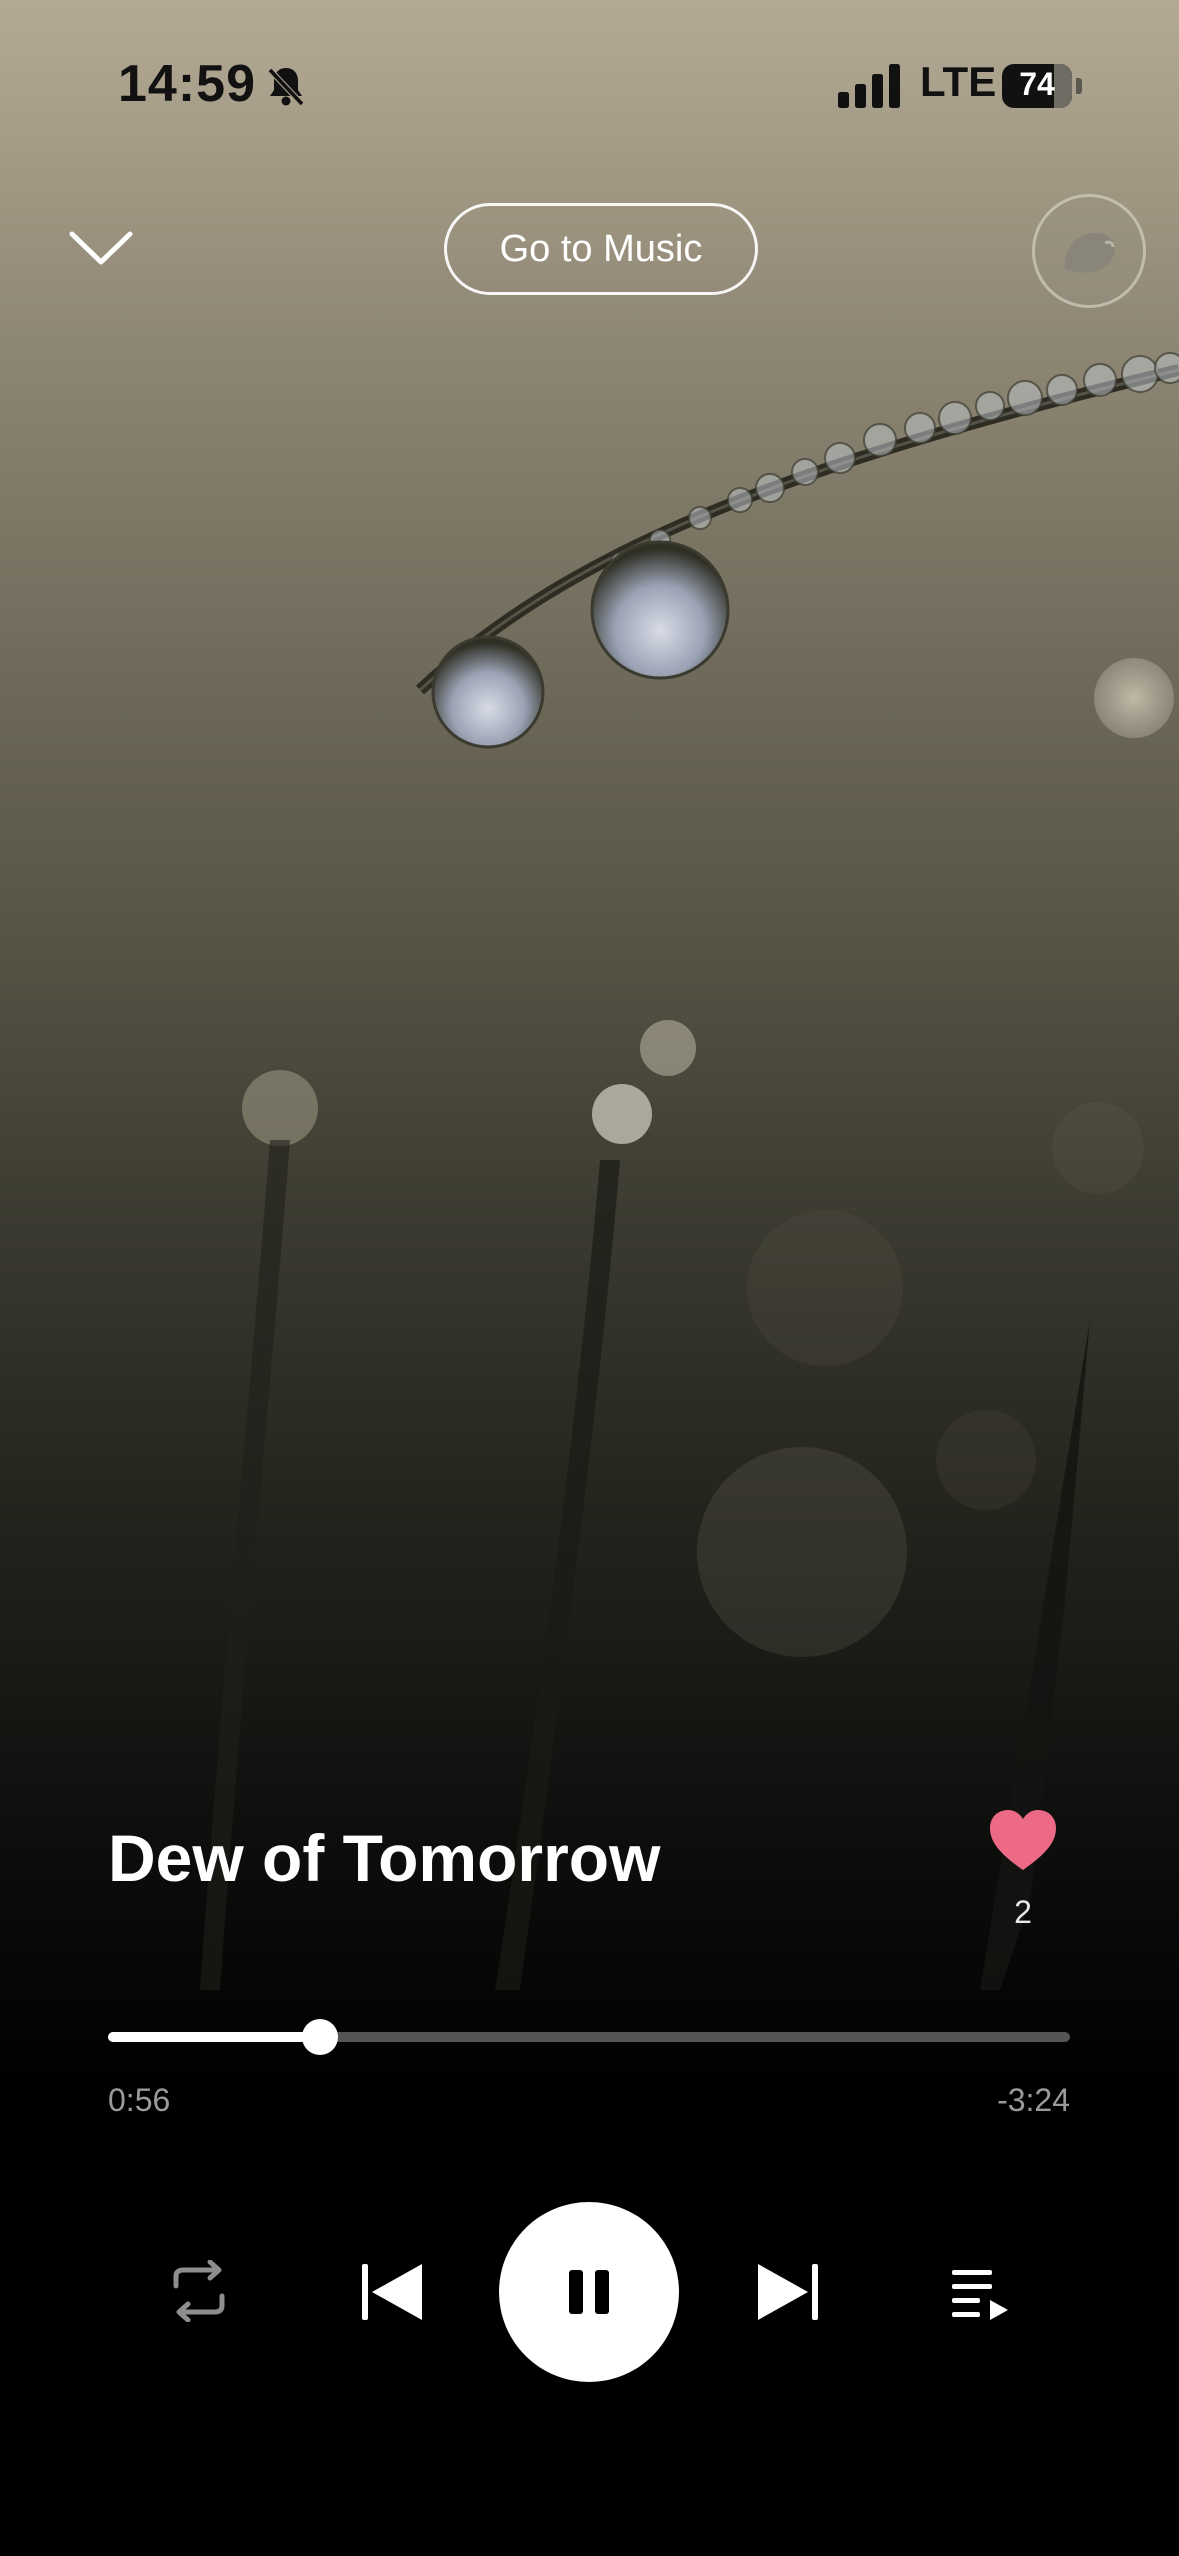 The width and height of the screenshot is (1179, 2556). Describe the element at coordinates (187, 84) in the screenshot. I see `status-time: 14:59` at that location.